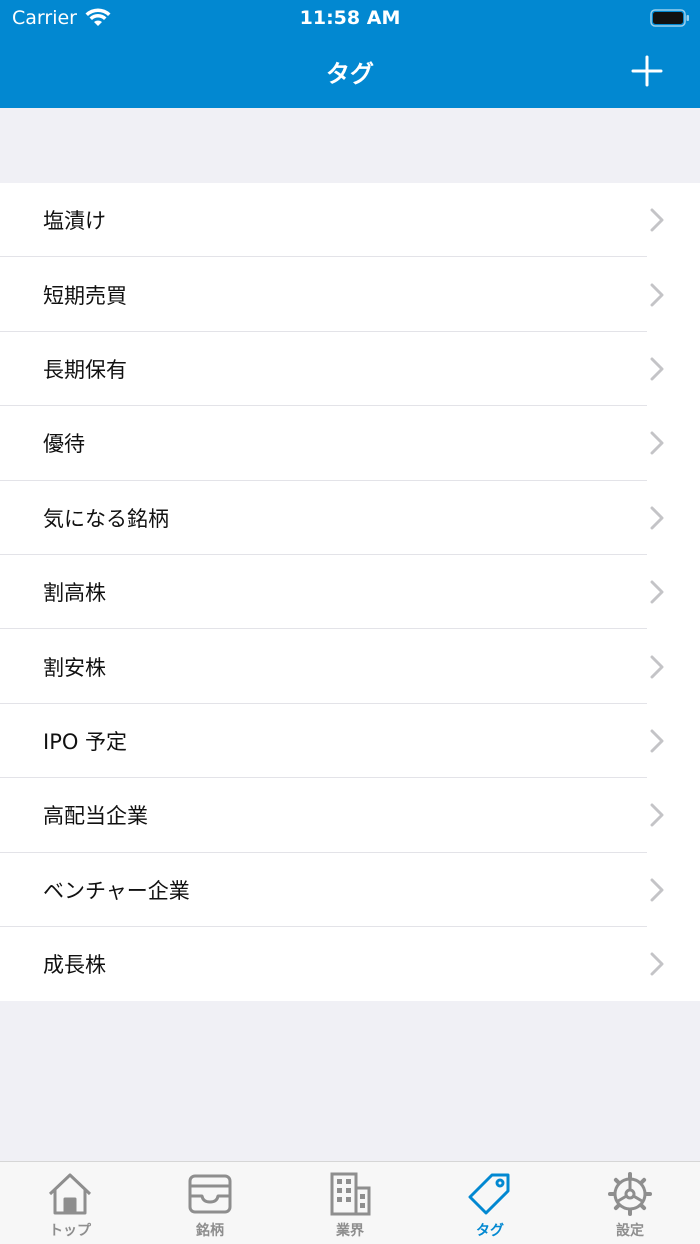 This screenshot has width=700, height=1244. Describe the element at coordinates (350, 369) in the screenshot. I see `tag-list-item: 長期保有` at that location.